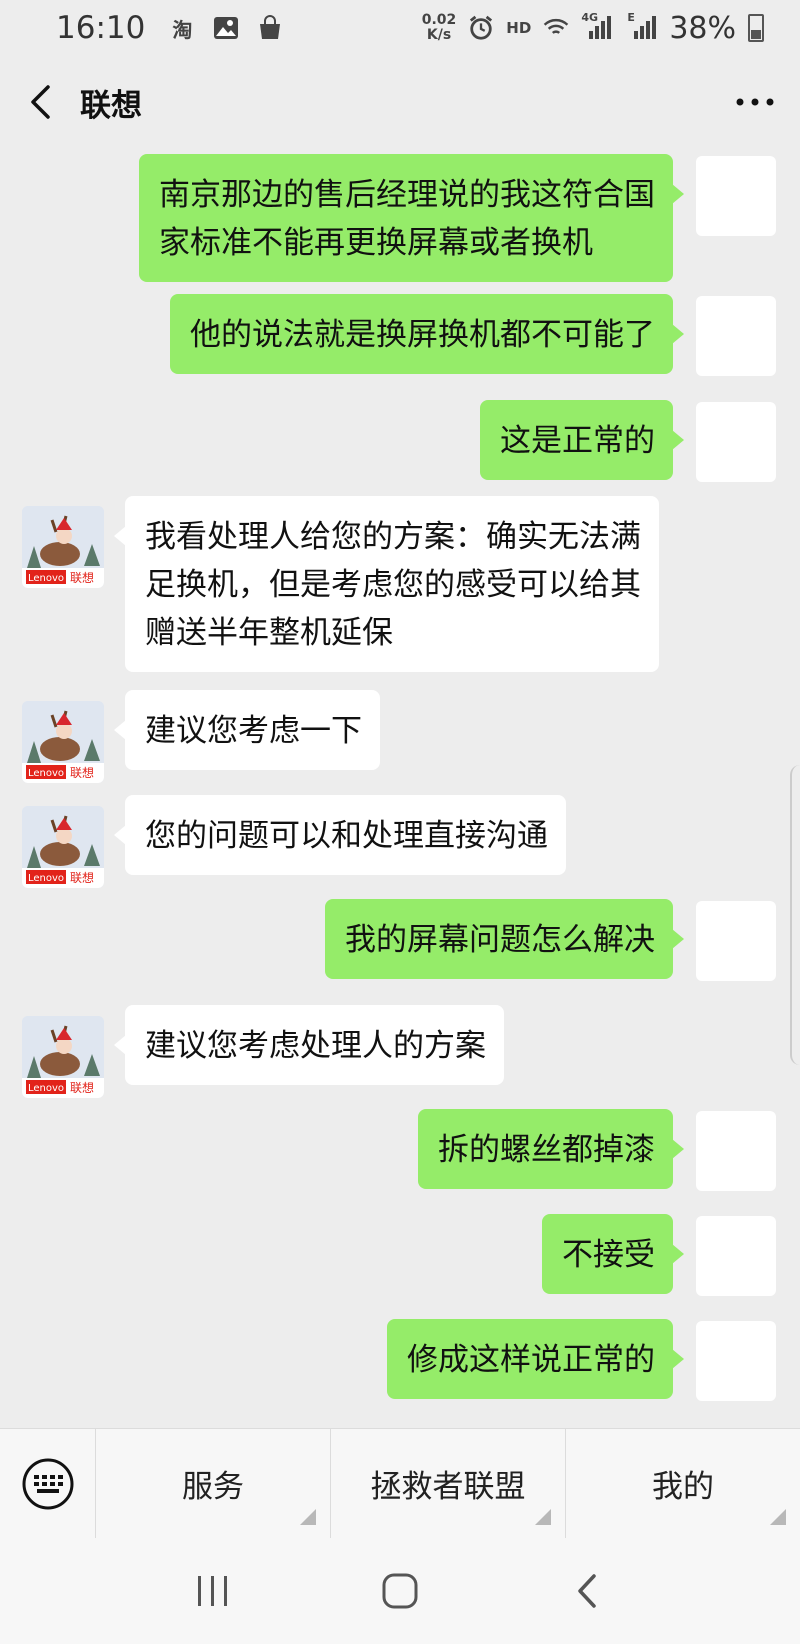 The width and height of the screenshot is (800, 1644). Describe the element at coordinates (795, 915) in the screenshot. I see `scrollbar` at that location.